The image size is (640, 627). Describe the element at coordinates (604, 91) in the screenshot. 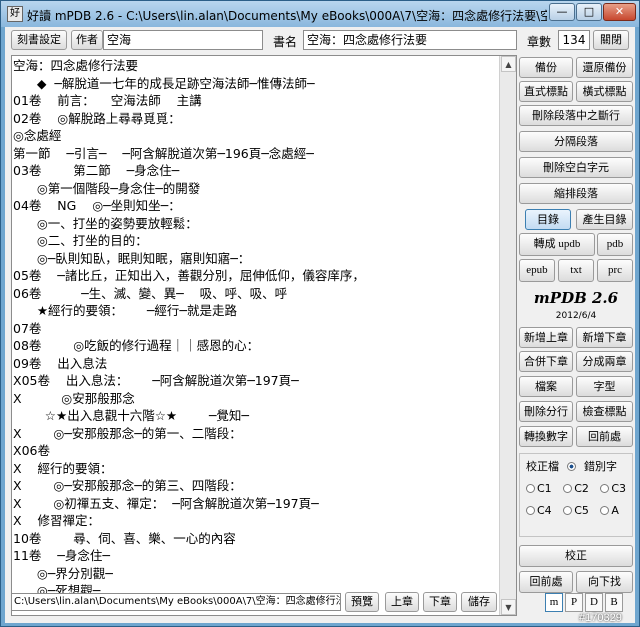

I see `horizontal-punct-button: 橫式標點` at that location.